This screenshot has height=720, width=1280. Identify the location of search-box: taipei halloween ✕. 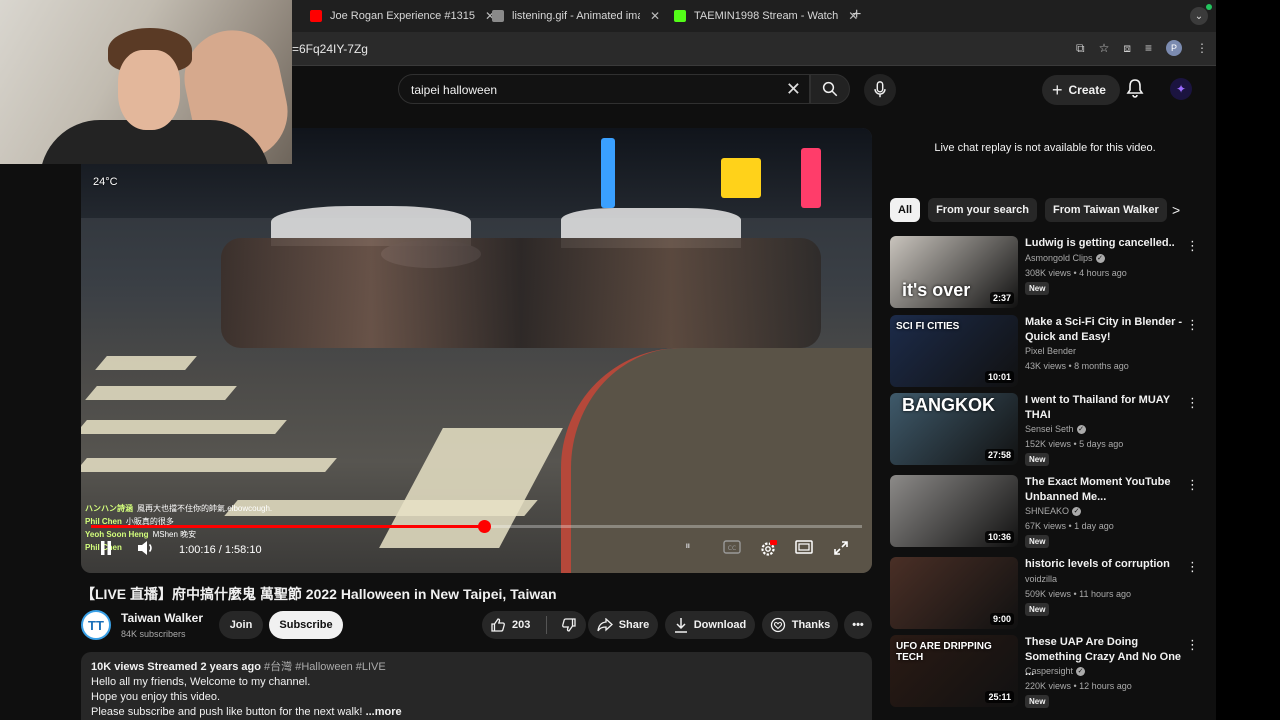
(604, 89).